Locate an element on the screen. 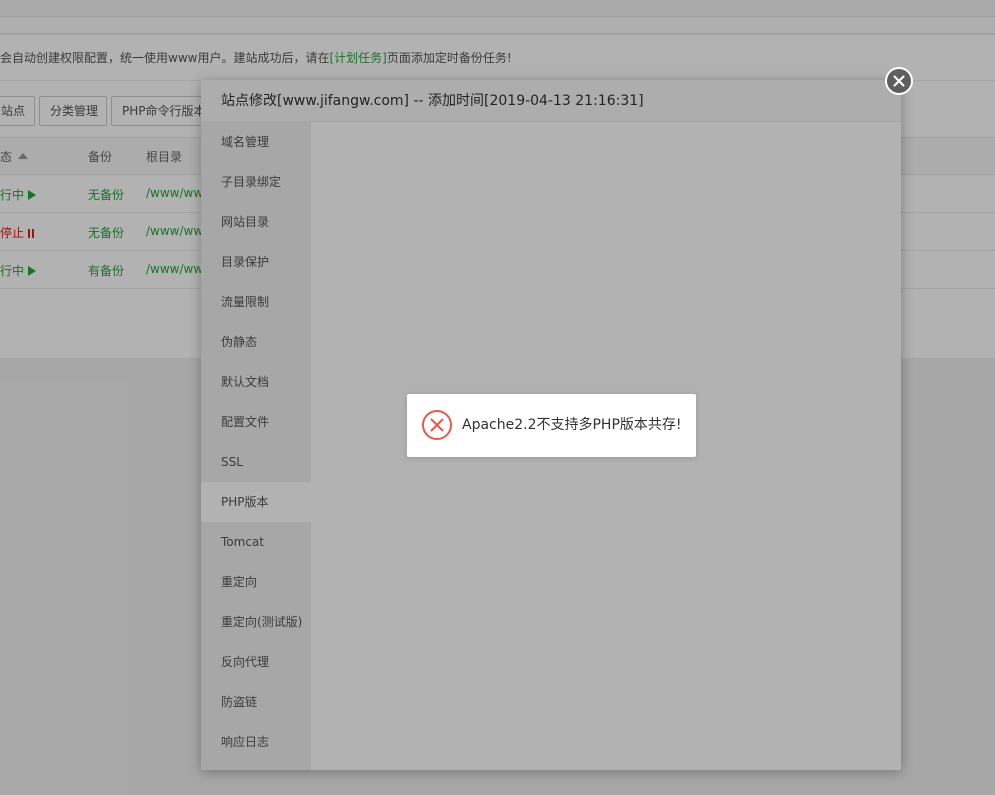 The image size is (995, 795). close-button is located at coordinates (899, 81).